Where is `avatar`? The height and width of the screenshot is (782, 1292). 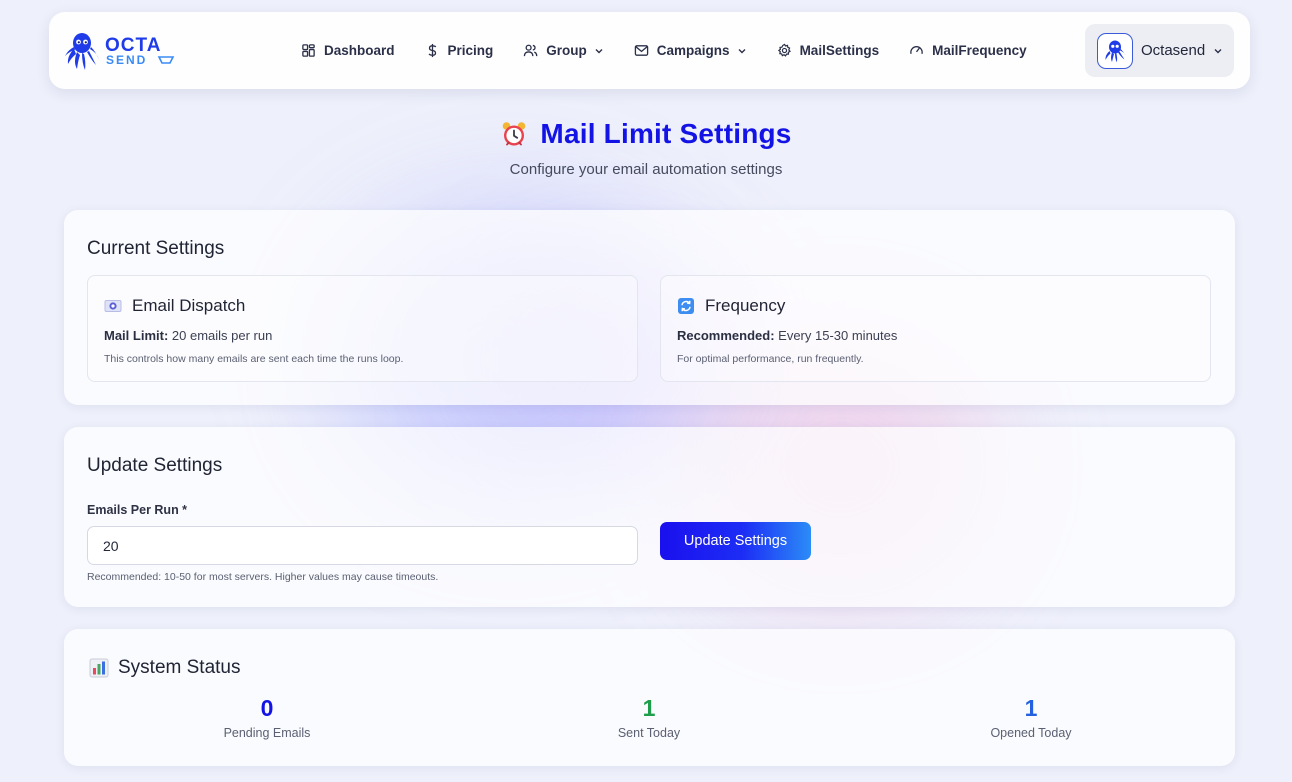 avatar is located at coordinates (1115, 50).